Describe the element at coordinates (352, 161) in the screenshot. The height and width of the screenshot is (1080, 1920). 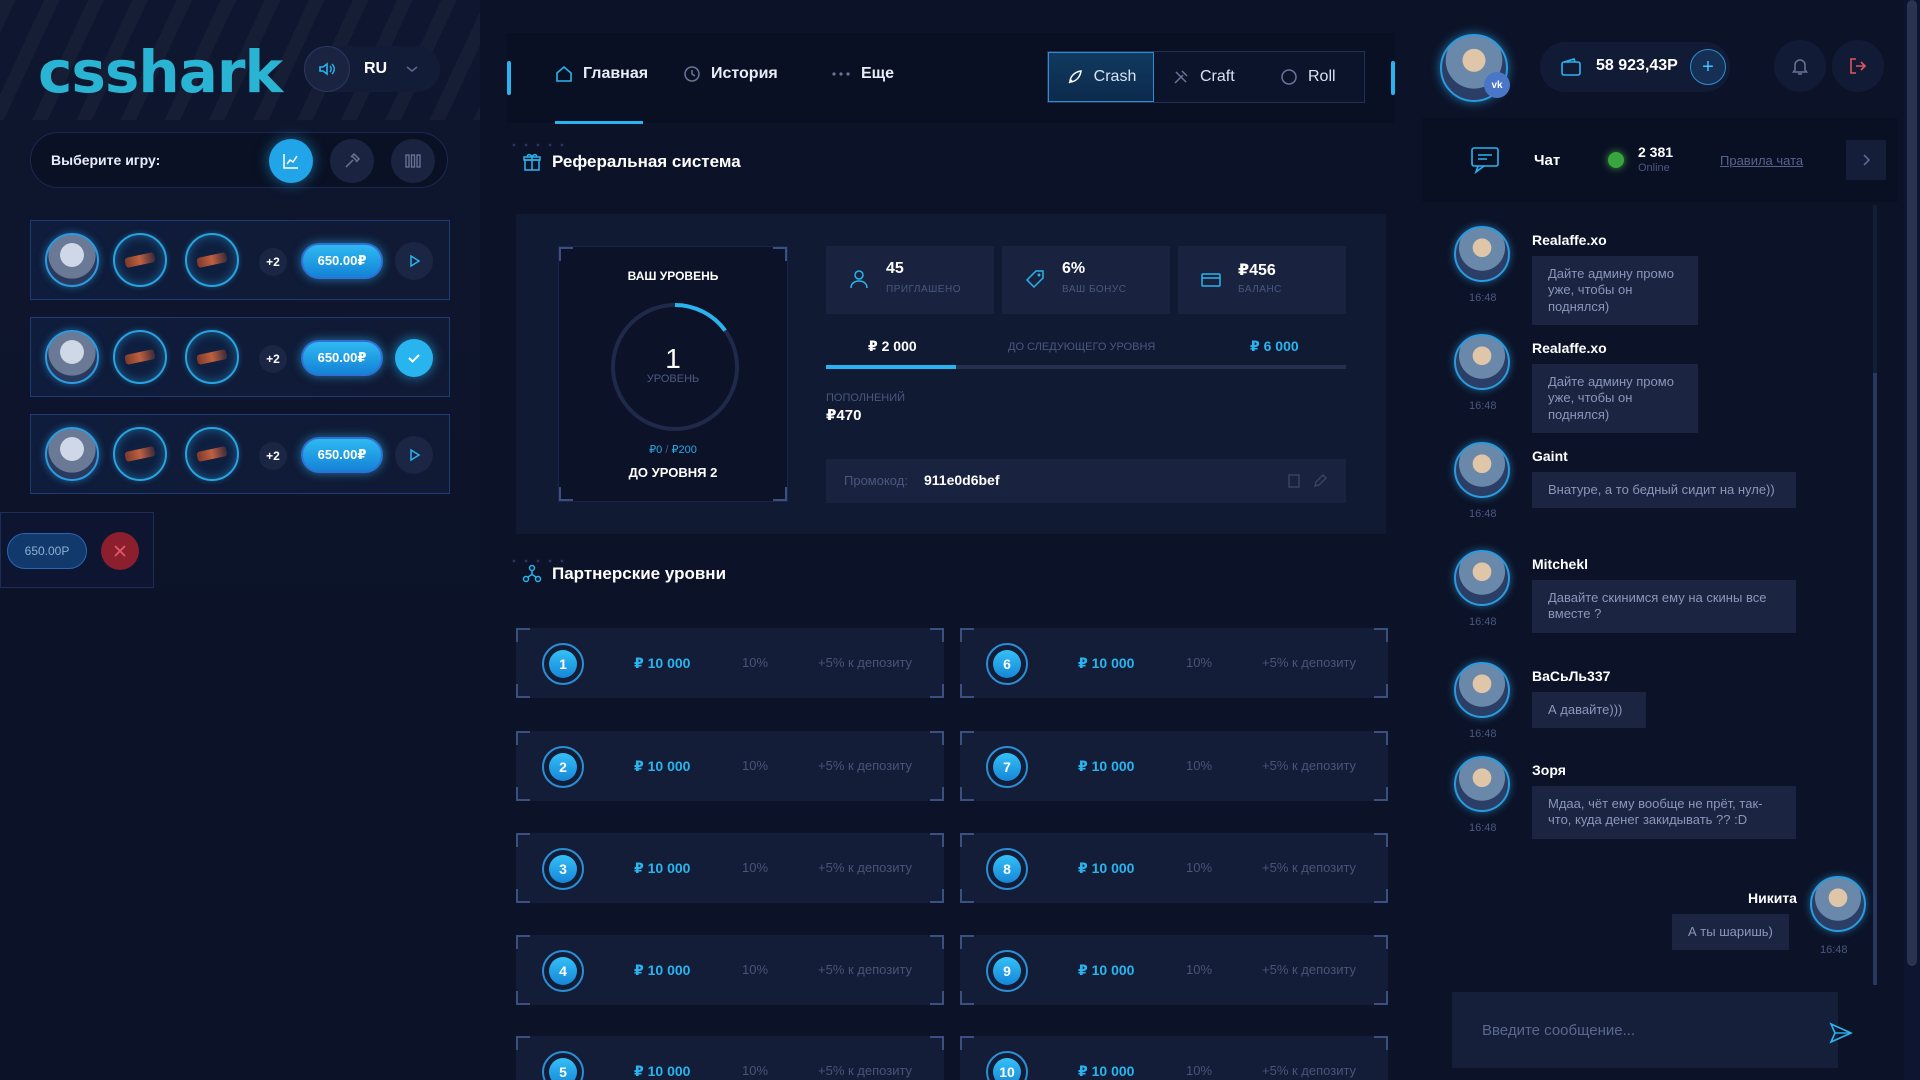
I see `game-craft-button` at that location.